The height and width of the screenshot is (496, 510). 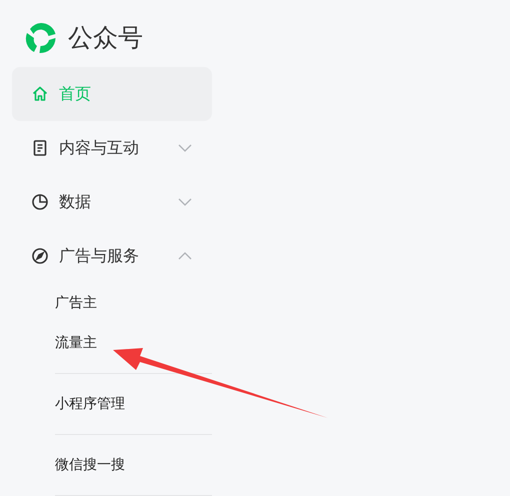 I want to click on sub-nav-item: 小程序管理, so click(x=133, y=404).